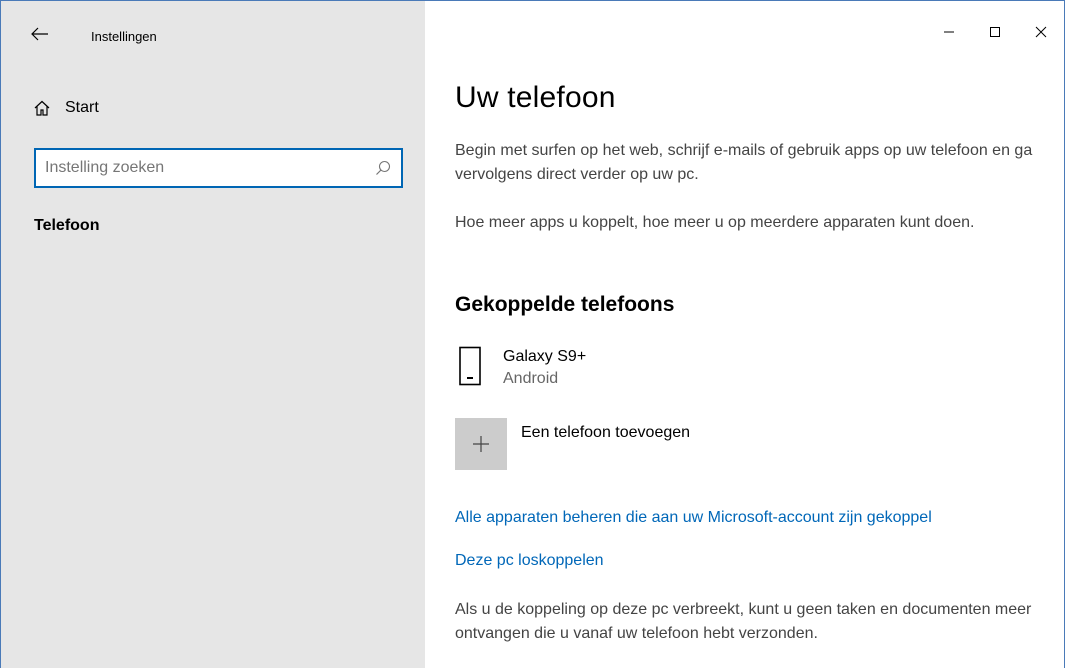  What do you see at coordinates (470, 367) in the screenshot?
I see `phone-icon` at bounding box center [470, 367].